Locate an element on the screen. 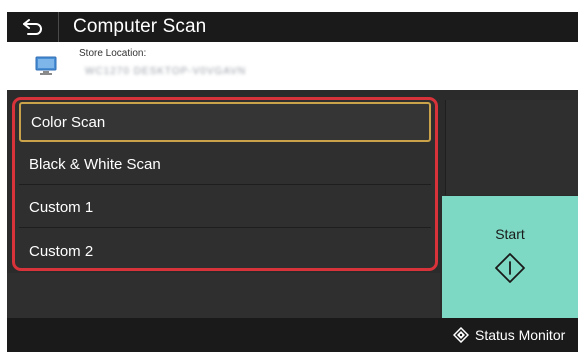 The image size is (578, 352). menu-item-label: Color Scan is located at coordinates (68, 122).